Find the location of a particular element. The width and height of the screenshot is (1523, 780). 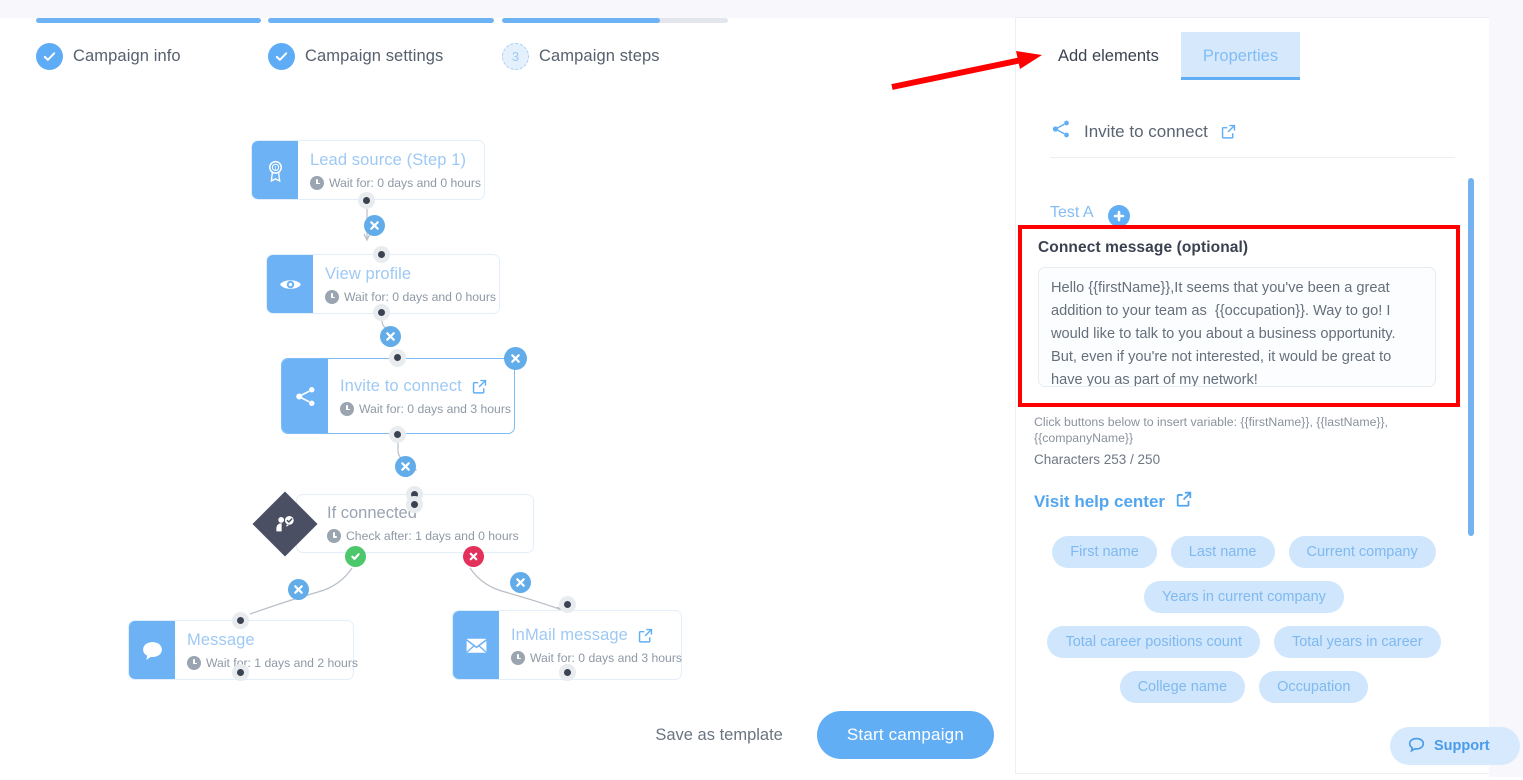

connect-message-group: Connect message (optional) is located at coordinates (1239, 316).